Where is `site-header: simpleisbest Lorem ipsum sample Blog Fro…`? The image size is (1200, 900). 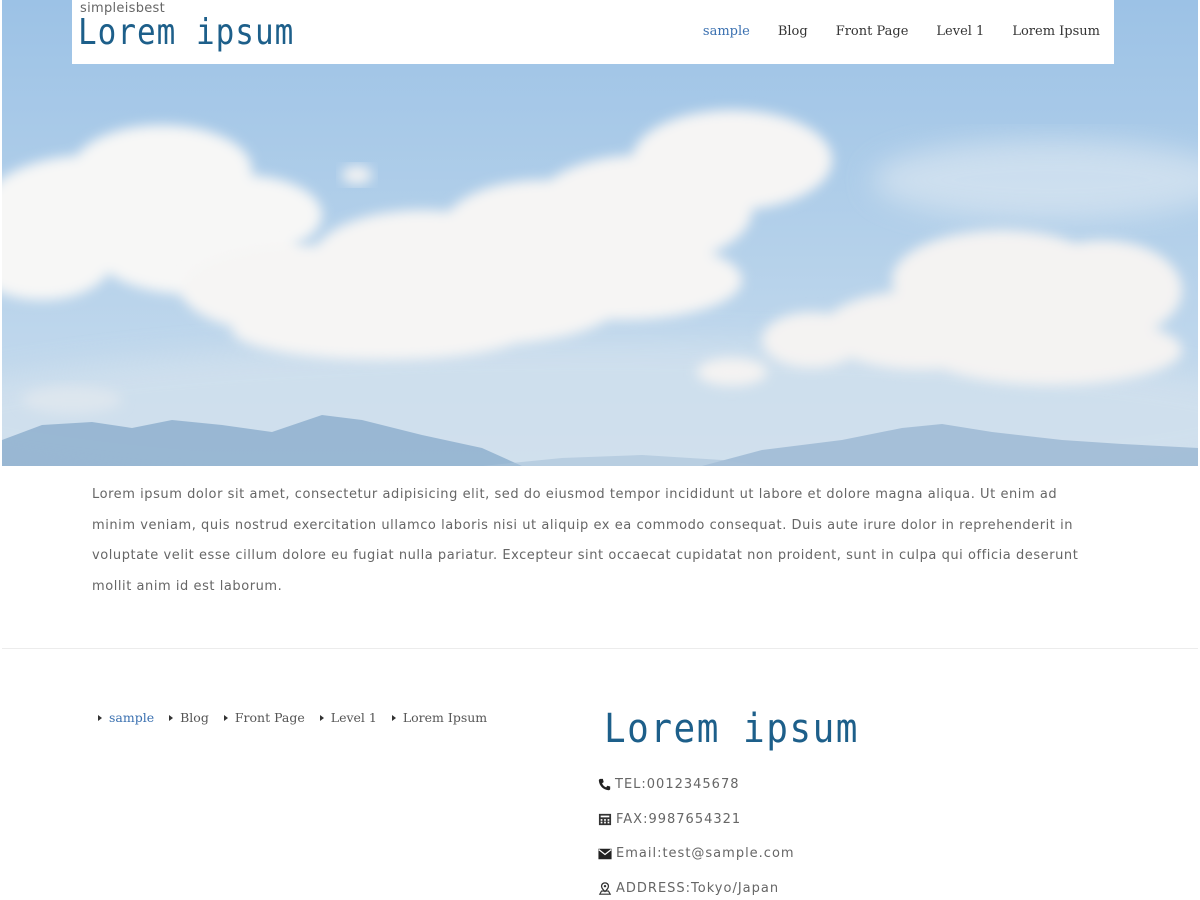
site-header: simpleisbest Lorem ipsum sample Blog Fro… is located at coordinates (593, 32).